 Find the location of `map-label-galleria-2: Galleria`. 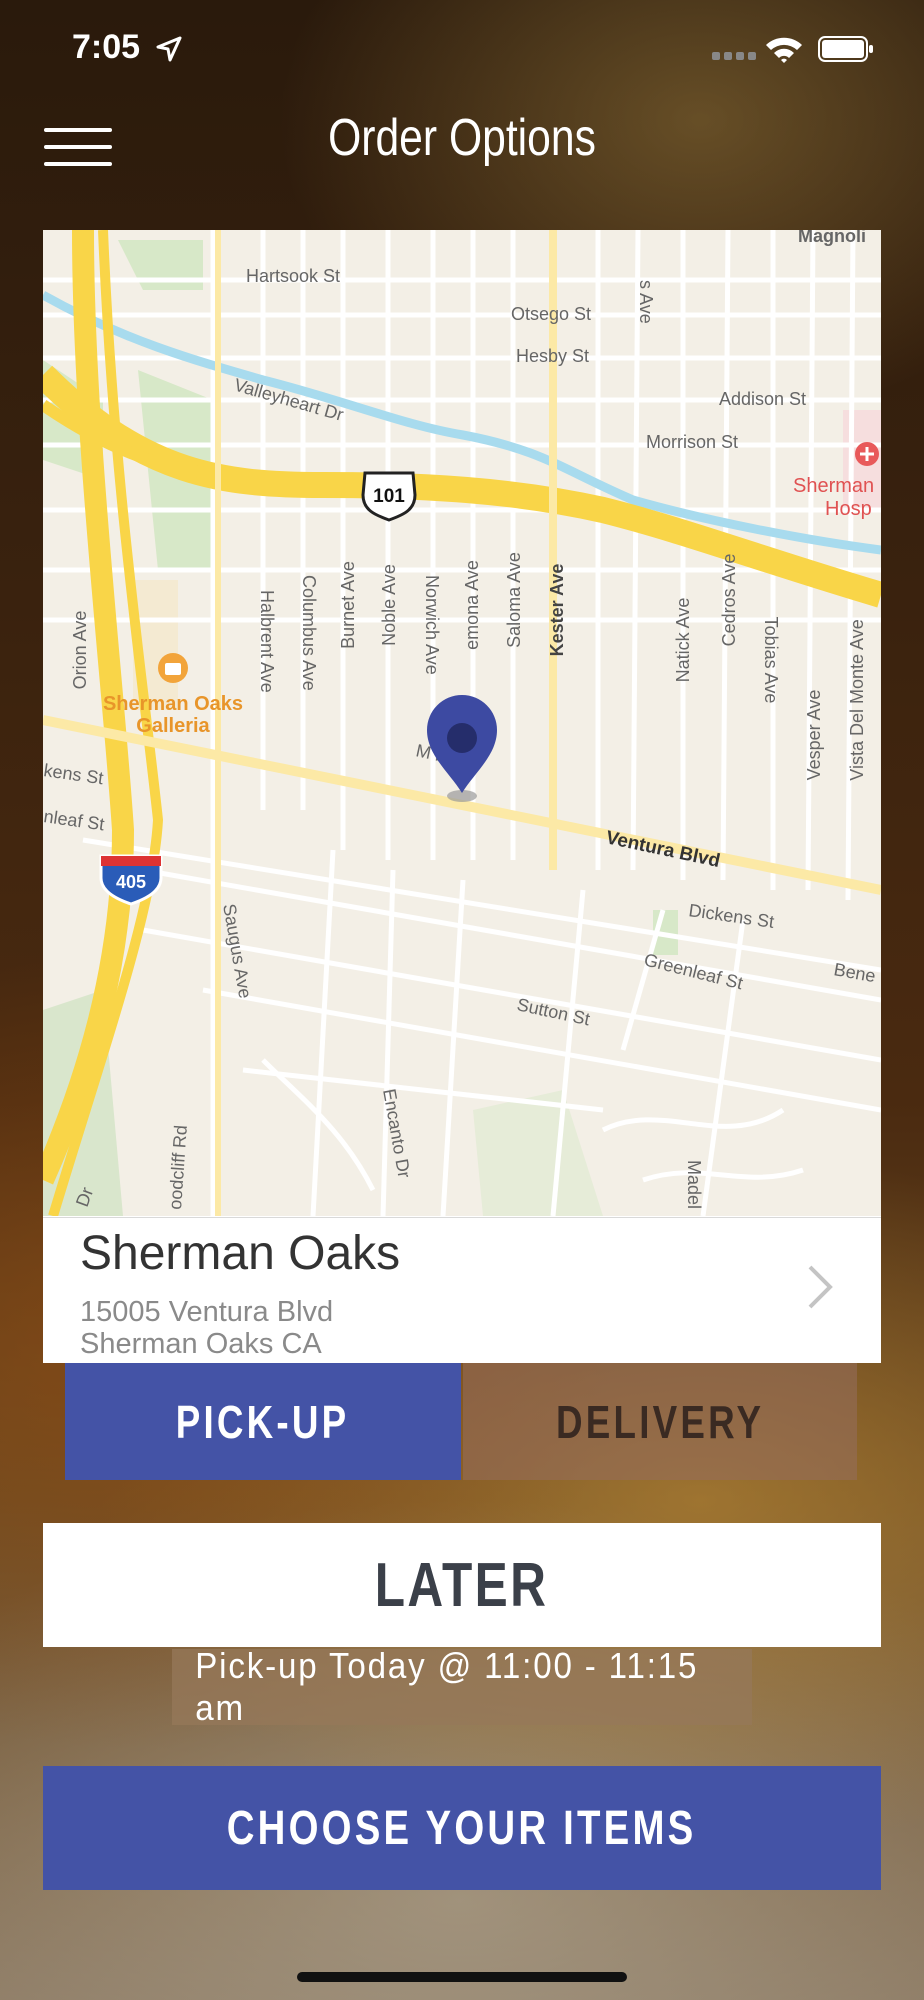

map-label-galleria-2: Galleria is located at coordinates (173, 726).